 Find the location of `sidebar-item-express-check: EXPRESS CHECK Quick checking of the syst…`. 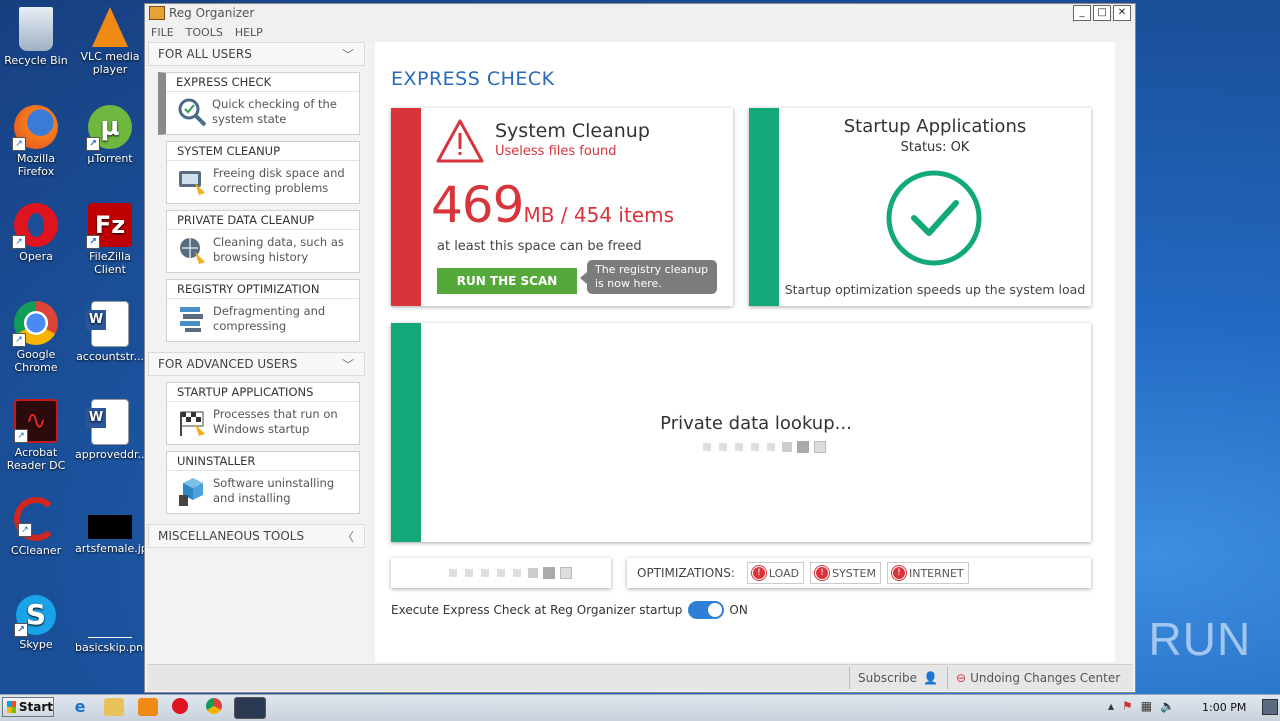

sidebar-item-express-check: EXPRESS CHECK Quick checking of the syst… is located at coordinates (259, 103).